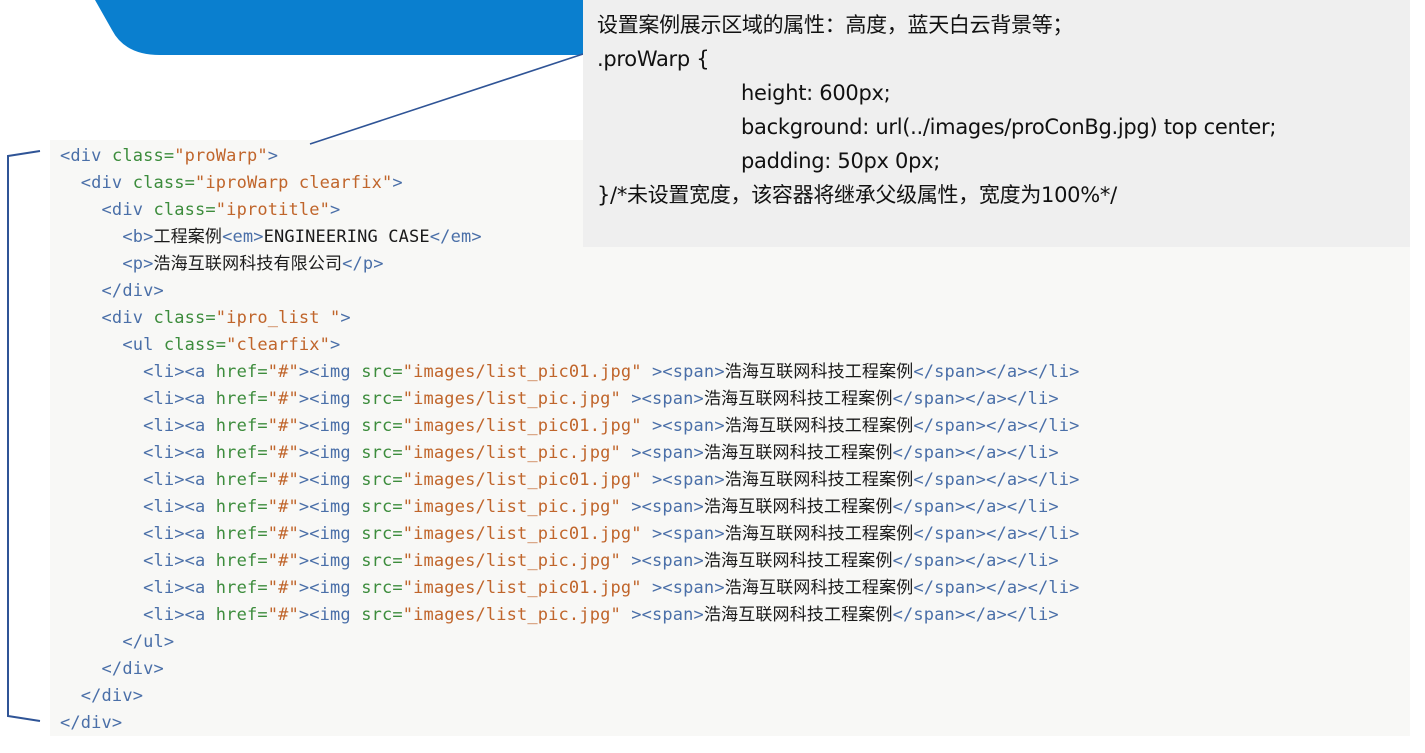 The height and width of the screenshot is (753, 1425). What do you see at coordinates (278, 345) in the screenshot?
I see `code-token-str: "clearfix"` at bounding box center [278, 345].